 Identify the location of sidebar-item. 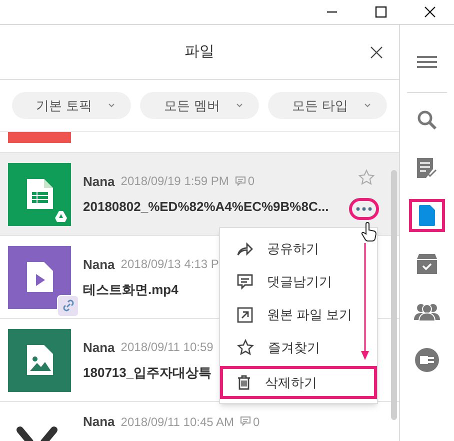
(427, 215).